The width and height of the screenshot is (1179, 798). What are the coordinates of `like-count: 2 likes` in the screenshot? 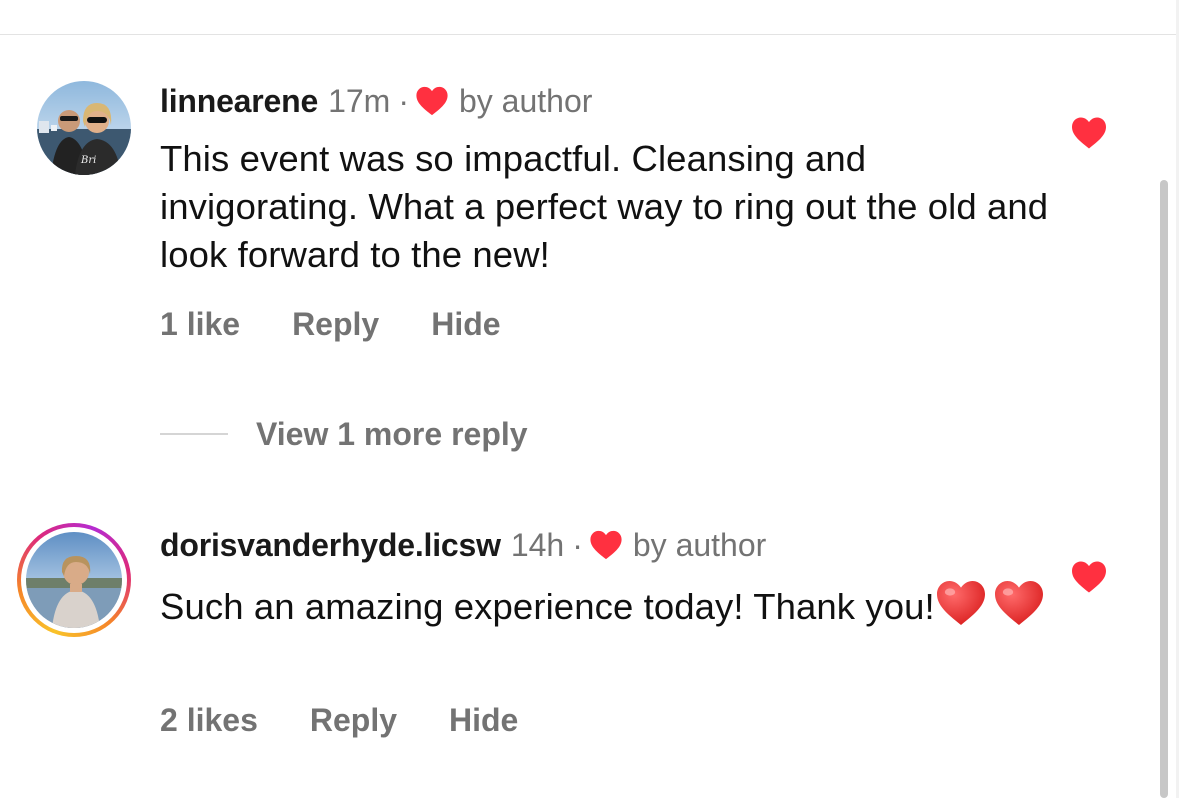 It's located at (209, 720).